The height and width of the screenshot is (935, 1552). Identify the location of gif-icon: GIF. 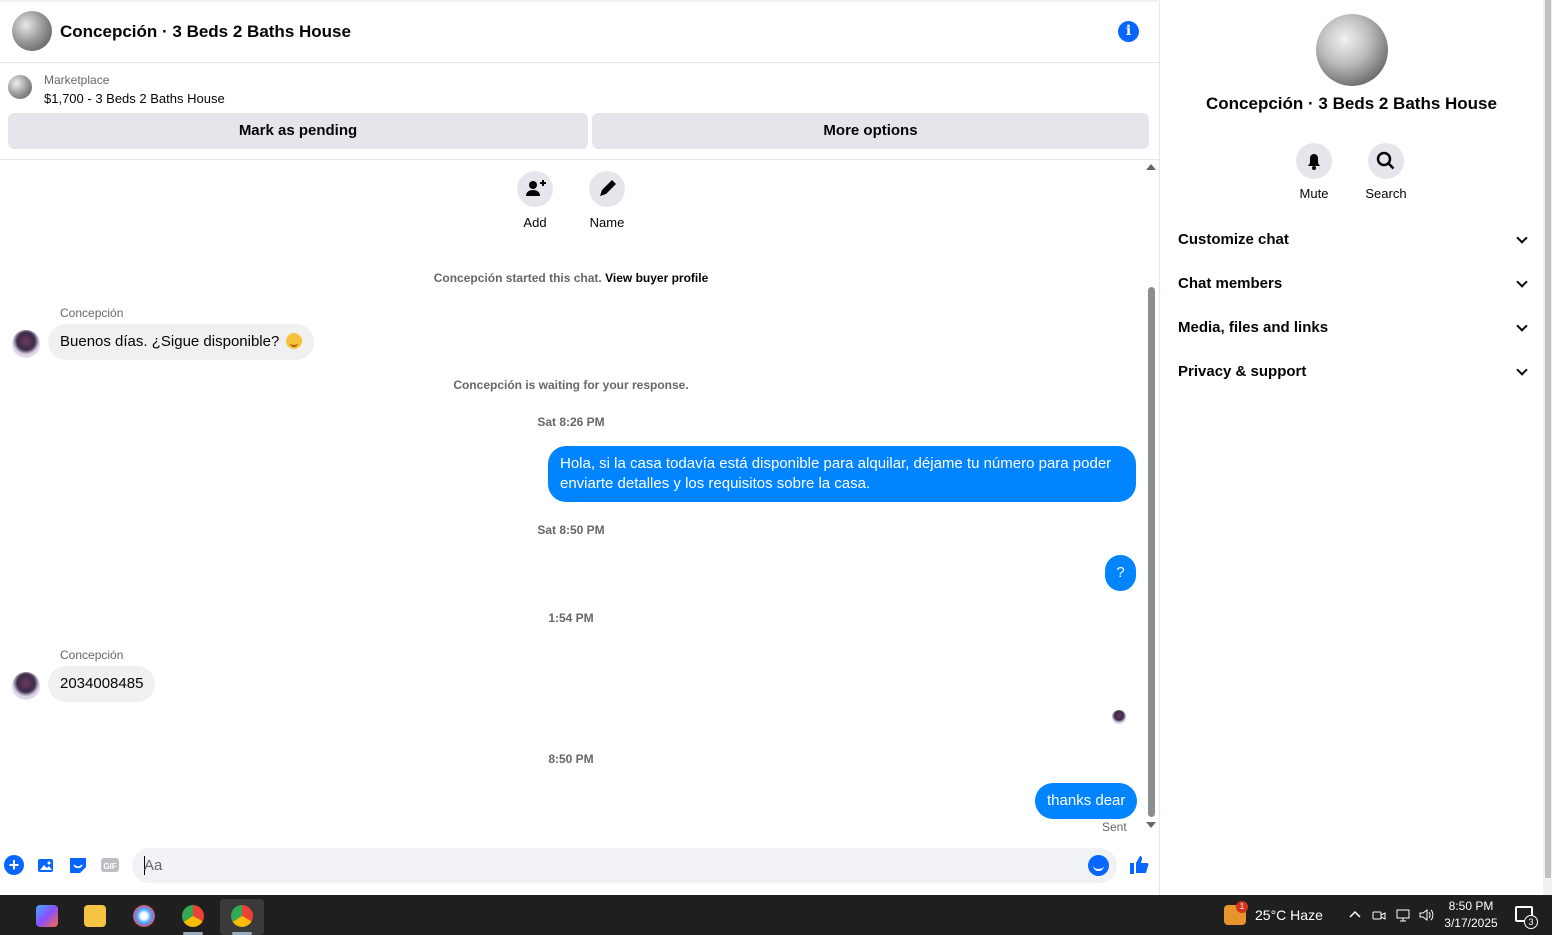
(110, 865).